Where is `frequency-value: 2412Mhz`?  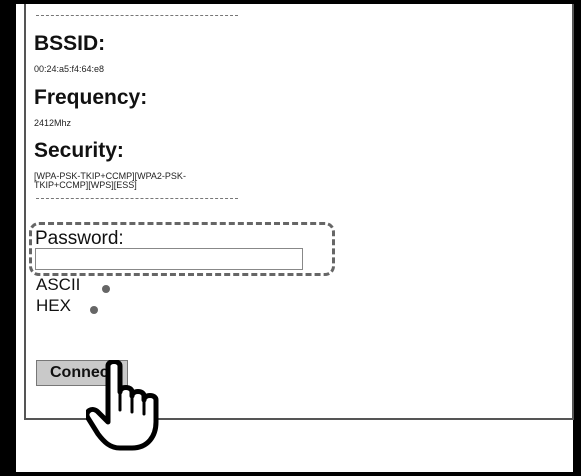 frequency-value: 2412Mhz is located at coordinates (53, 123).